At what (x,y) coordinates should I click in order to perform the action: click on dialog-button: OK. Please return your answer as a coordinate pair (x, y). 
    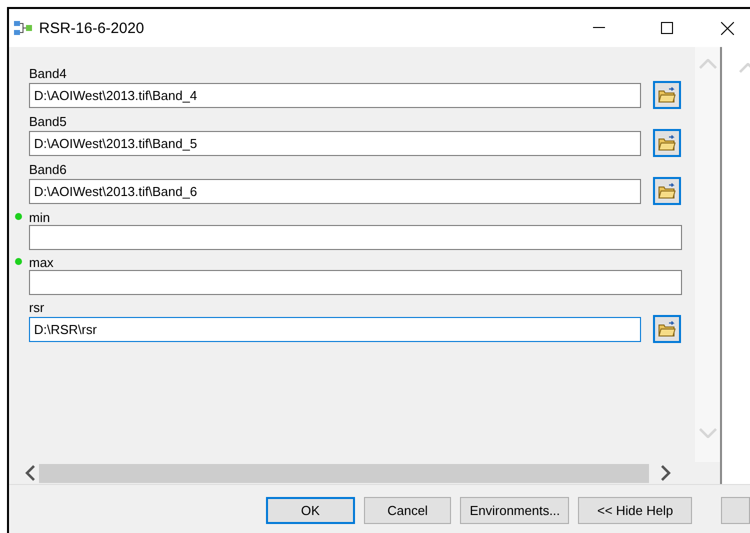
    Looking at the image, I should click on (310, 510).